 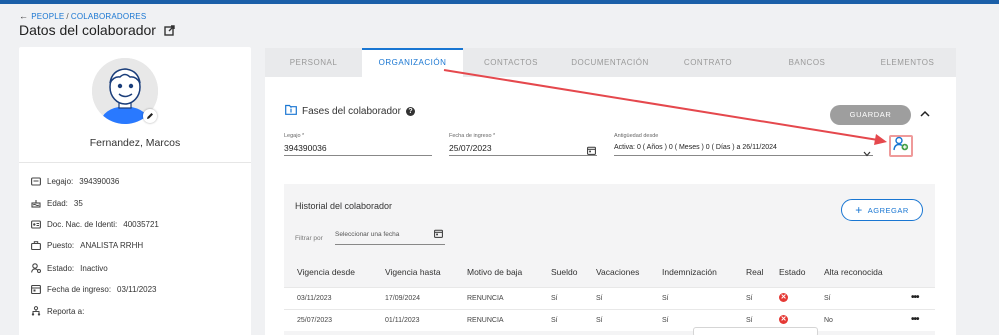 I want to click on legajo-value: 394390036, so click(x=305, y=148).